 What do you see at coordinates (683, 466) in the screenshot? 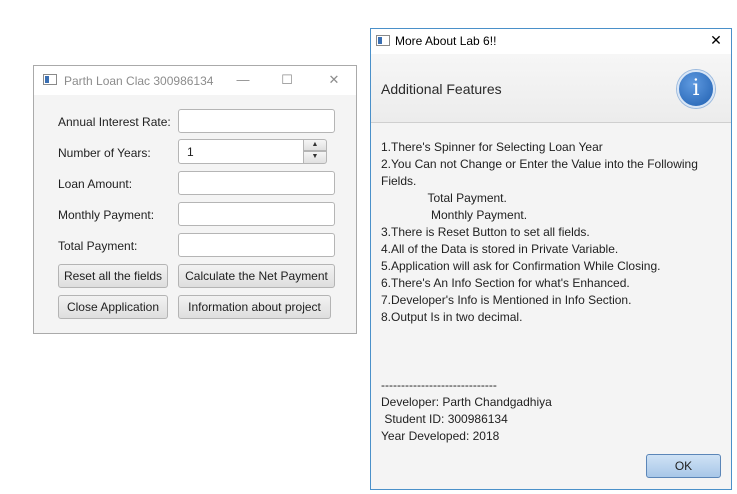
I see `ok-button: OK` at bounding box center [683, 466].